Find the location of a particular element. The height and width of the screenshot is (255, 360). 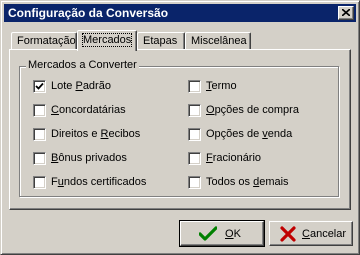

title-bar: Configuração da Conversão is located at coordinates (180, 13).